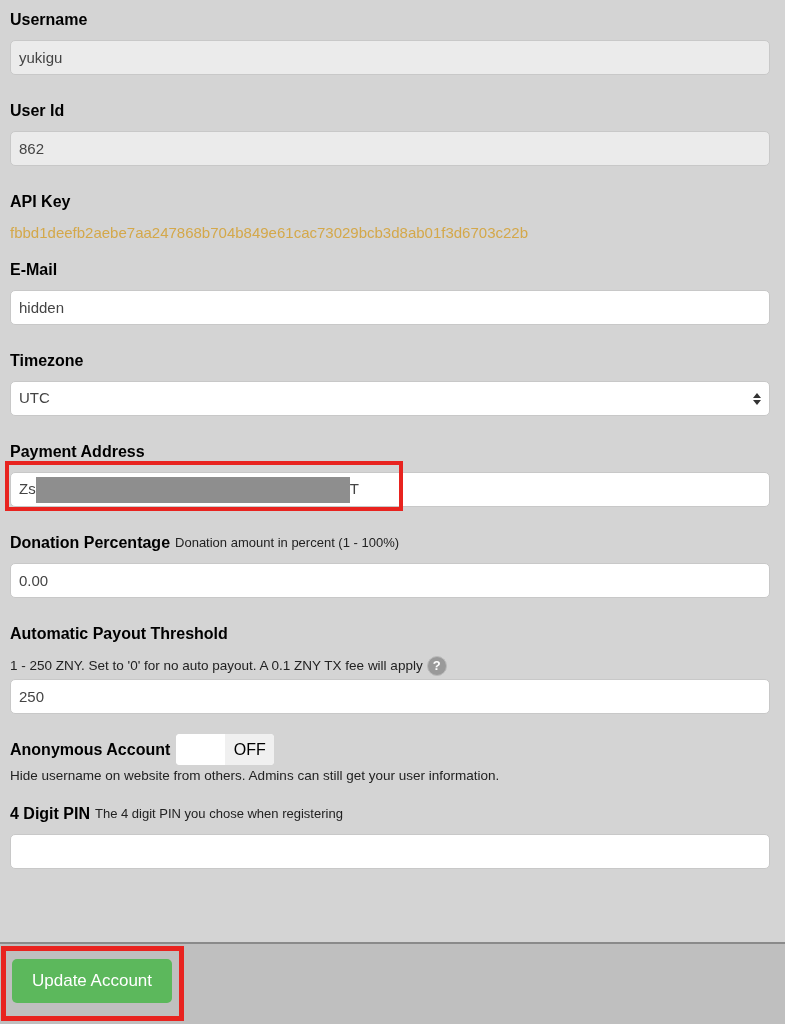 Image resolution: width=785 pixels, height=1024 pixels. I want to click on field-label: Anonymous Account, so click(90, 749).